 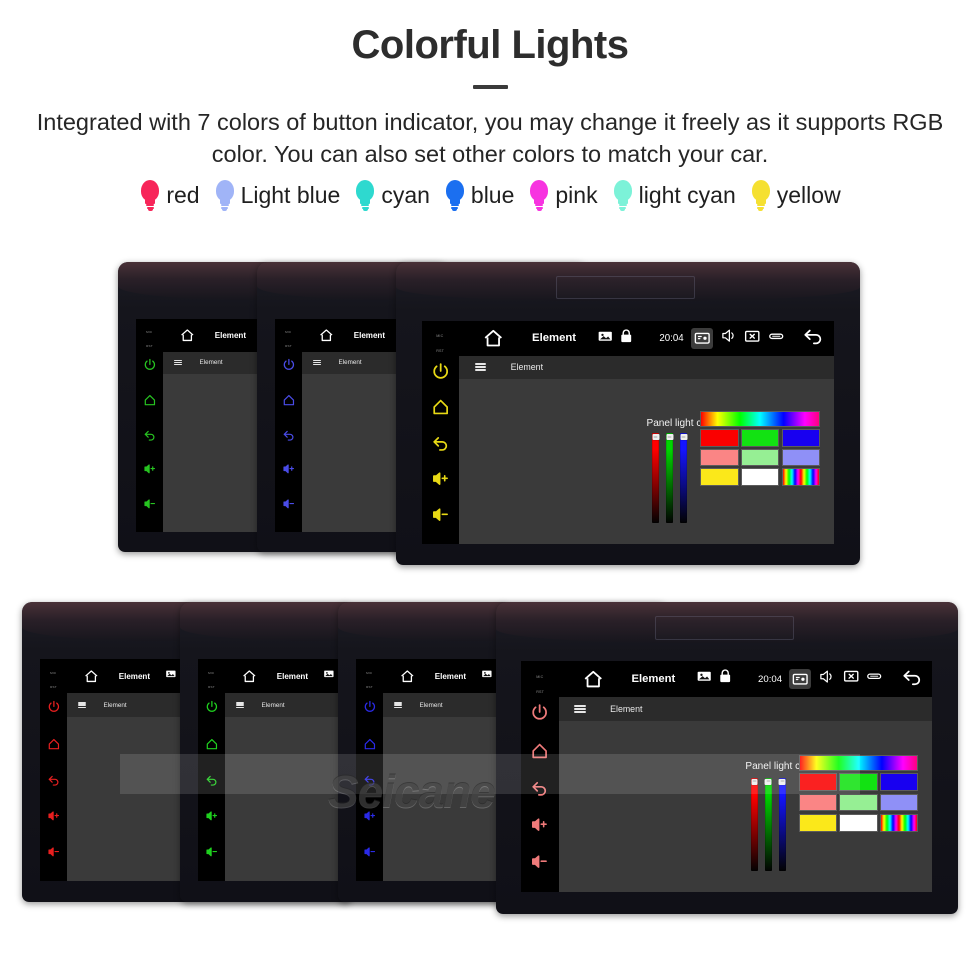 What do you see at coordinates (605, 338) in the screenshot?
I see `image-icon` at bounding box center [605, 338].